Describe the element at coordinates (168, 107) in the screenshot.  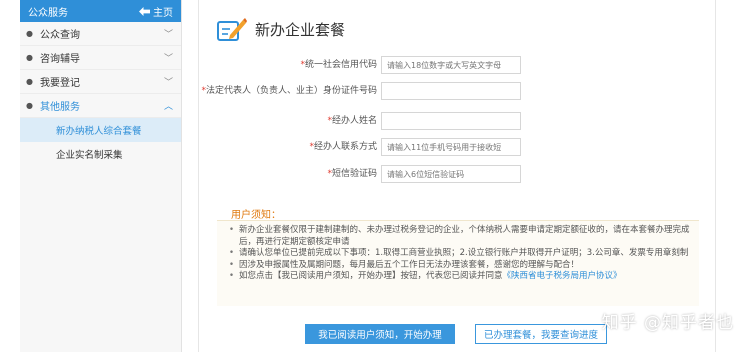
I see `chevron-up-icon: ︿` at that location.